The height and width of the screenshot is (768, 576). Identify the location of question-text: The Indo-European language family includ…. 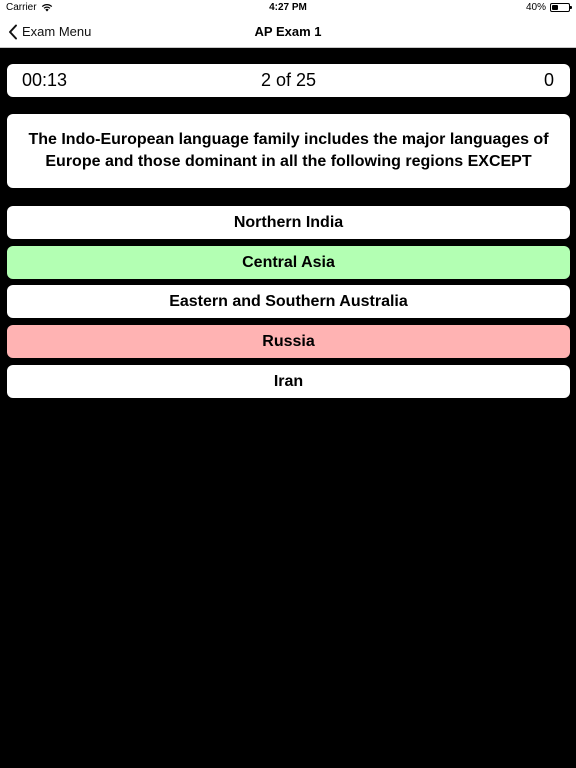
(288, 151).